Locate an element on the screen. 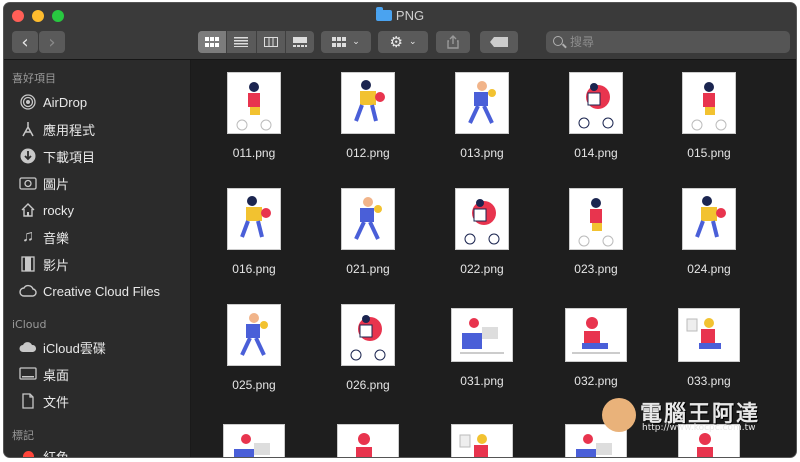  icon-view-button is located at coordinates (213, 42).